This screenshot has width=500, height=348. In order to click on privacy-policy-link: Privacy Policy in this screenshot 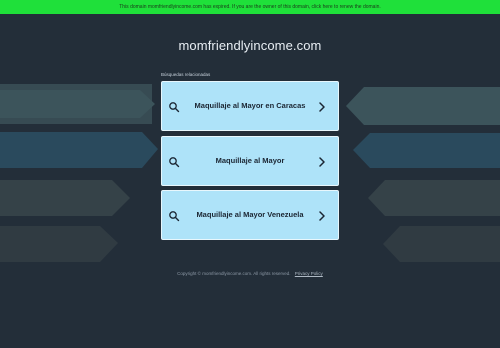, I will do `click(309, 273)`.